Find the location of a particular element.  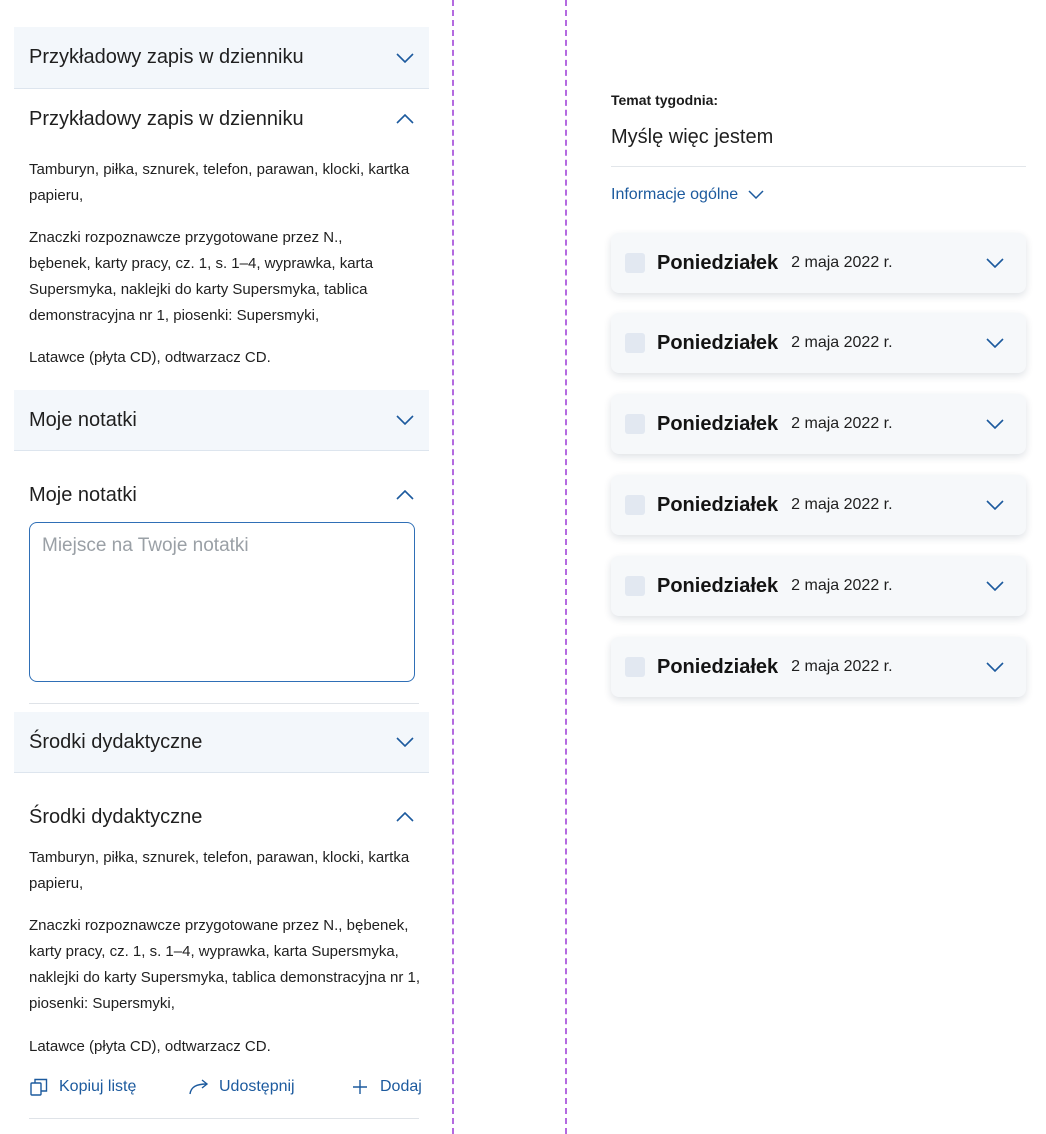

notes-textarea is located at coordinates (222, 602).